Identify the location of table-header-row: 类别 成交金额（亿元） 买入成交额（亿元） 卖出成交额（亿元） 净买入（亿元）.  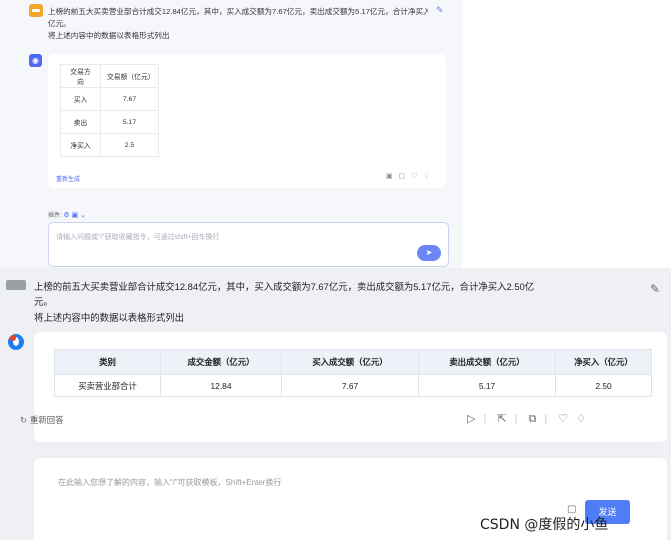
(353, 362).